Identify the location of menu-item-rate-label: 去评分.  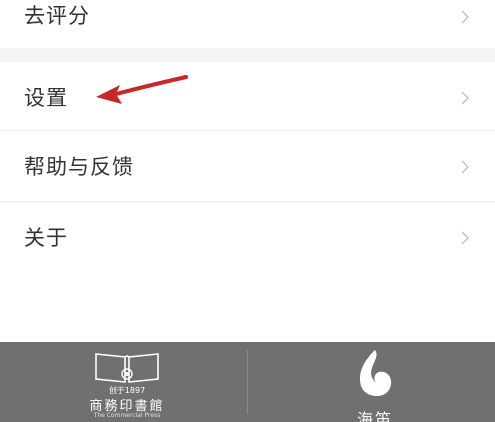
(57, 16).